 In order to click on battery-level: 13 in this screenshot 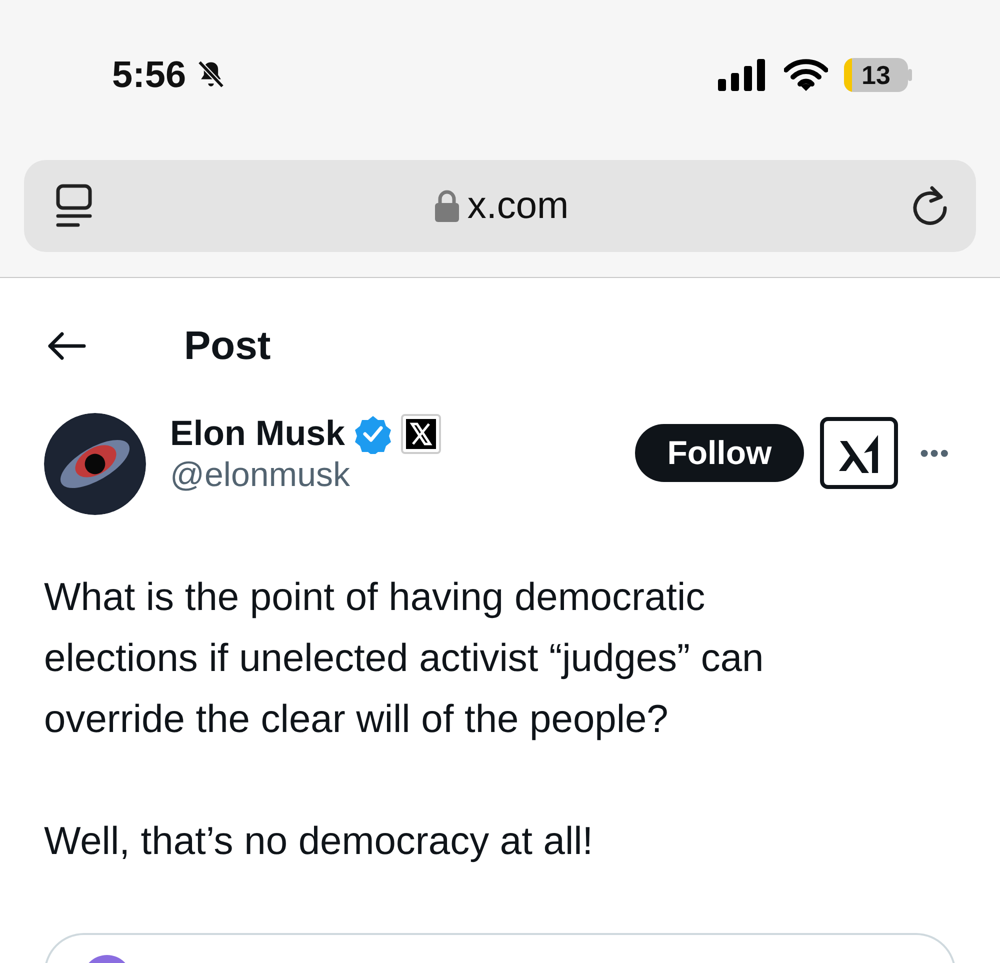, I will do `click(876, 75)`.